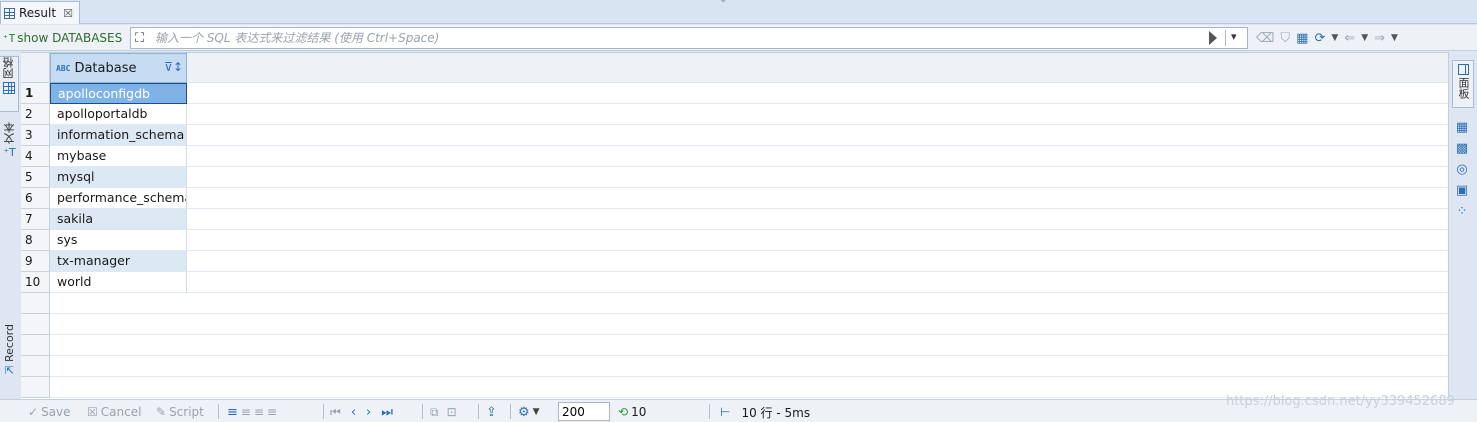 The height and width of the screenshot is (422, 1477). Describe the element at coordinates (68, 13) in the screenshot. I see `close-icon: ☒` at that location.